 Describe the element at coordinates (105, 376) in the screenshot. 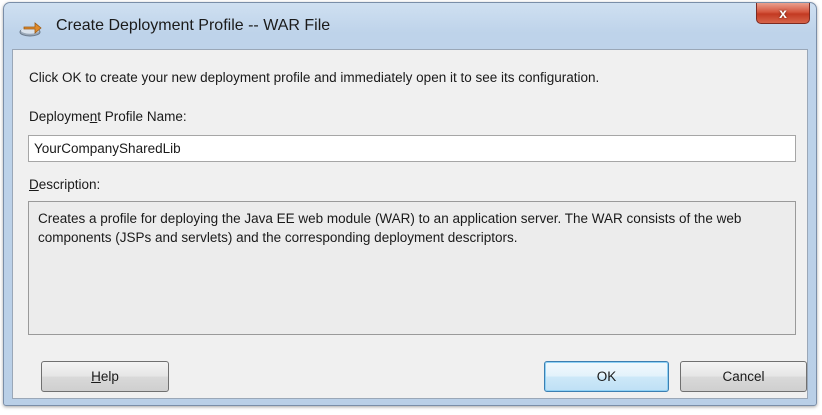

I see `help-button: Help` at that location.